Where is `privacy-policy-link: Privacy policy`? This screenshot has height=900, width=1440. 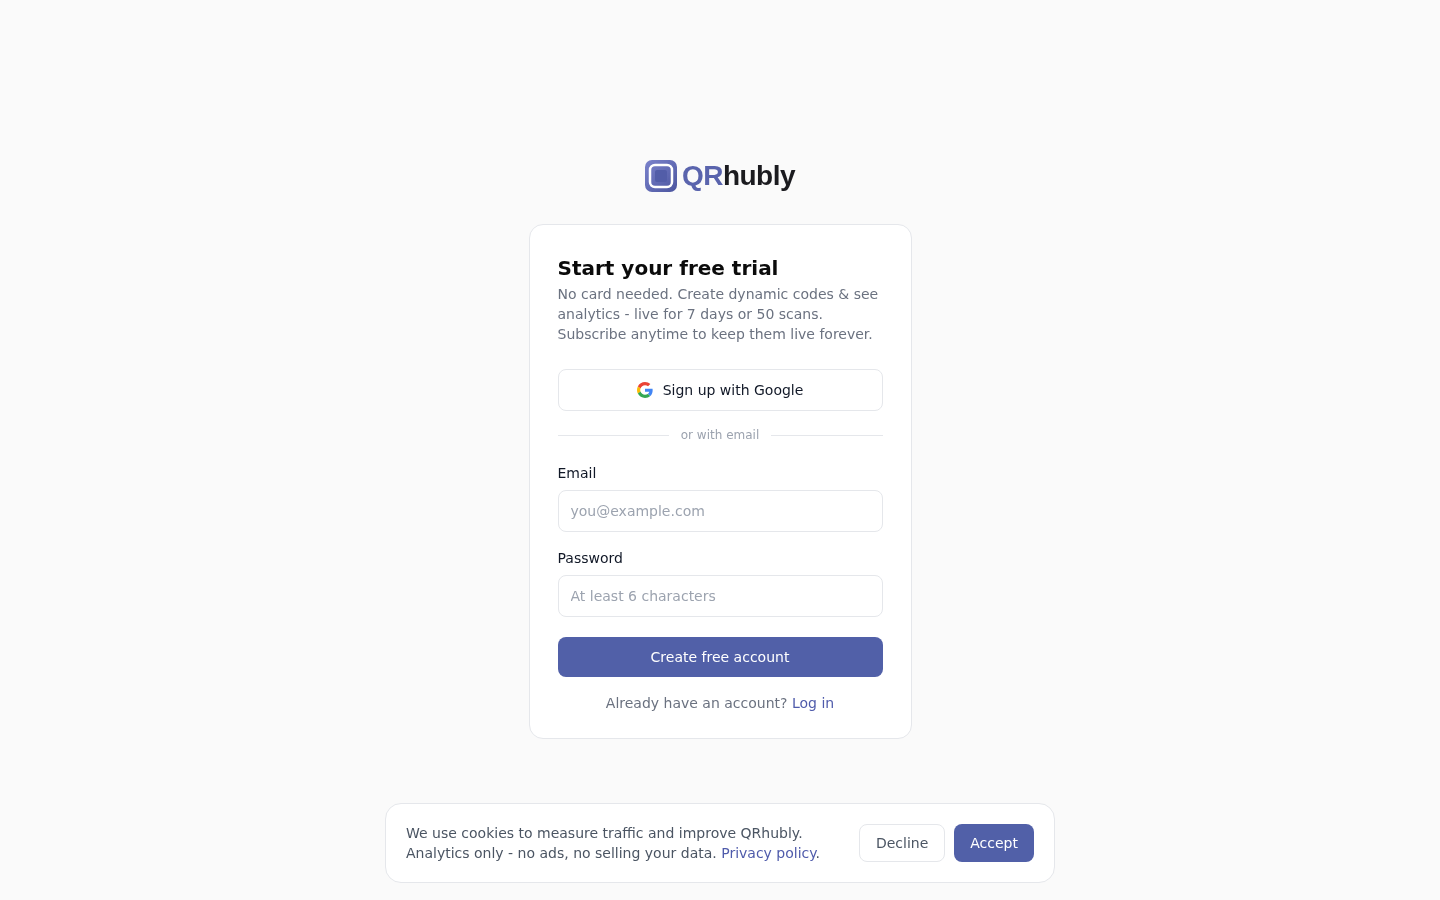
privacy-policy-link: Privacy policy is located at coordinates (768, 853).